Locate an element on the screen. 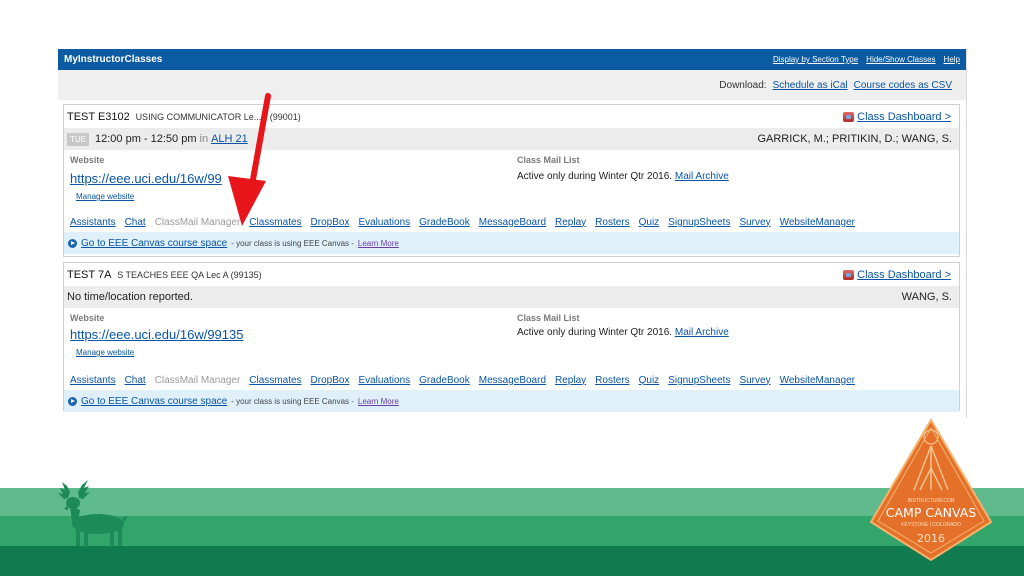  badge-main-text: CAMP CANVAS is located at coordinates (931, 512).